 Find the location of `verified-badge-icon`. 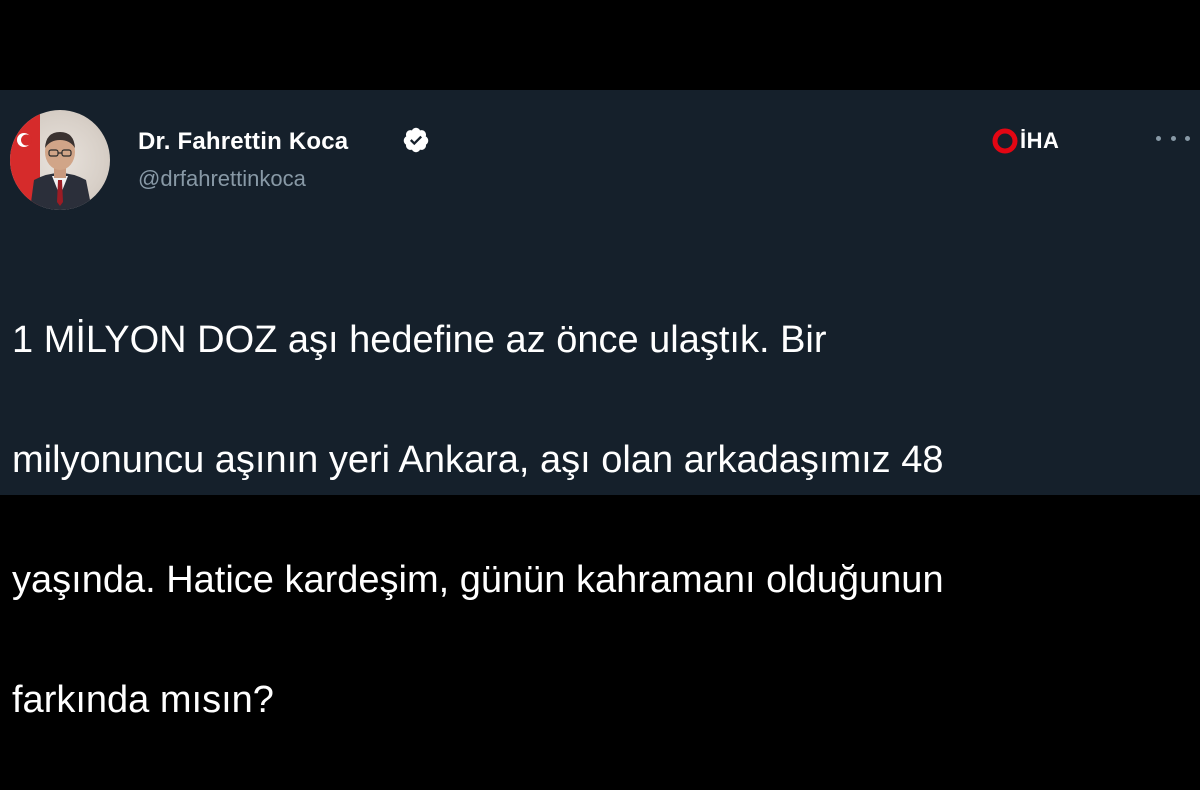

verified-badge-icon is located at coordinates (416, 140).